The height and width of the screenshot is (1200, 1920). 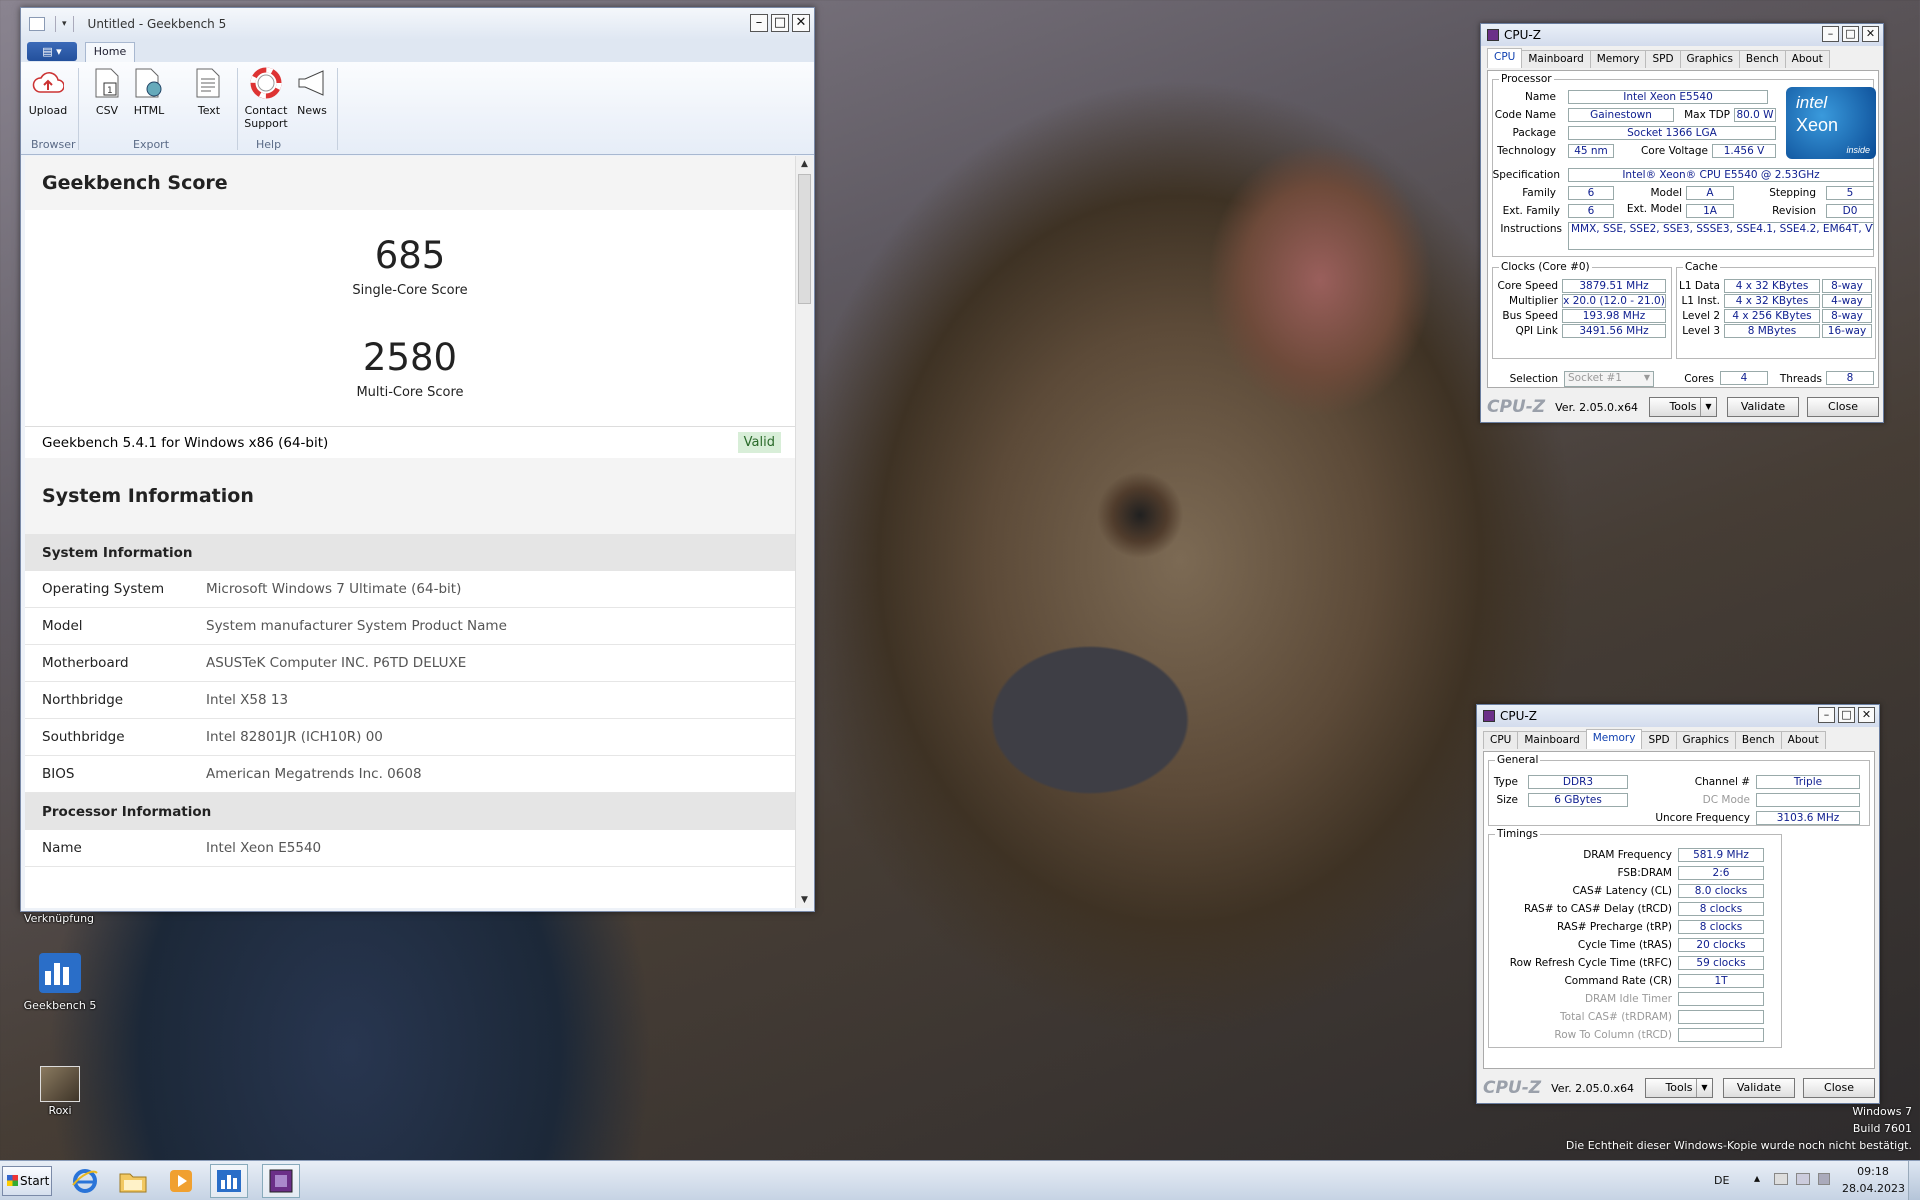 What do you see at coordinates (209, 83) in the screenshot?
I see `text-file-icon` at bounding box center [209, 83].